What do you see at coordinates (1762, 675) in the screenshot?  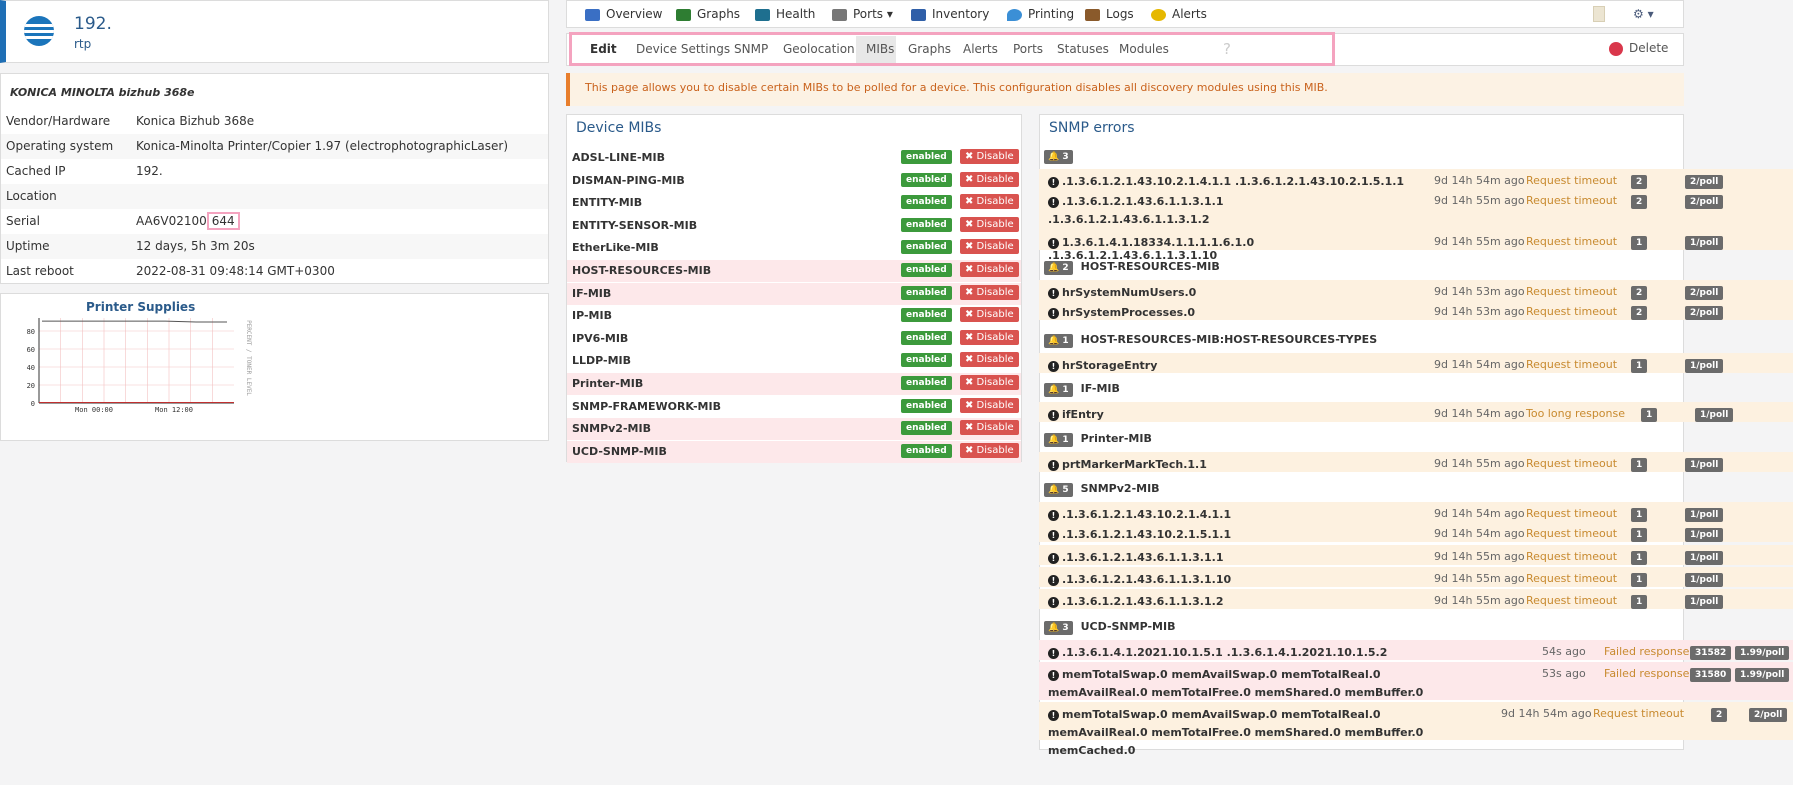 I see `error-rate-badge: 1.99/poll` at bounding box center [1762, 675].